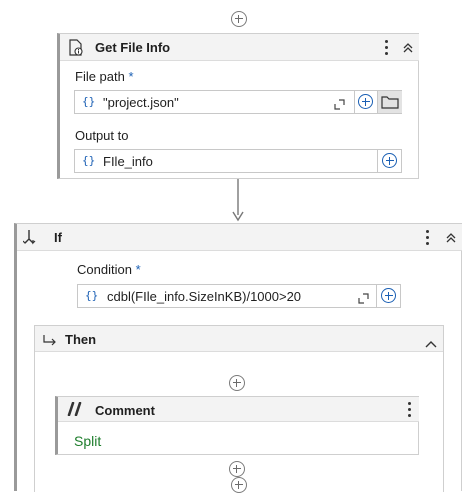  Describe the element at coordinates (76, 50) in the screenshot. I see `file-info-icon` at that location.